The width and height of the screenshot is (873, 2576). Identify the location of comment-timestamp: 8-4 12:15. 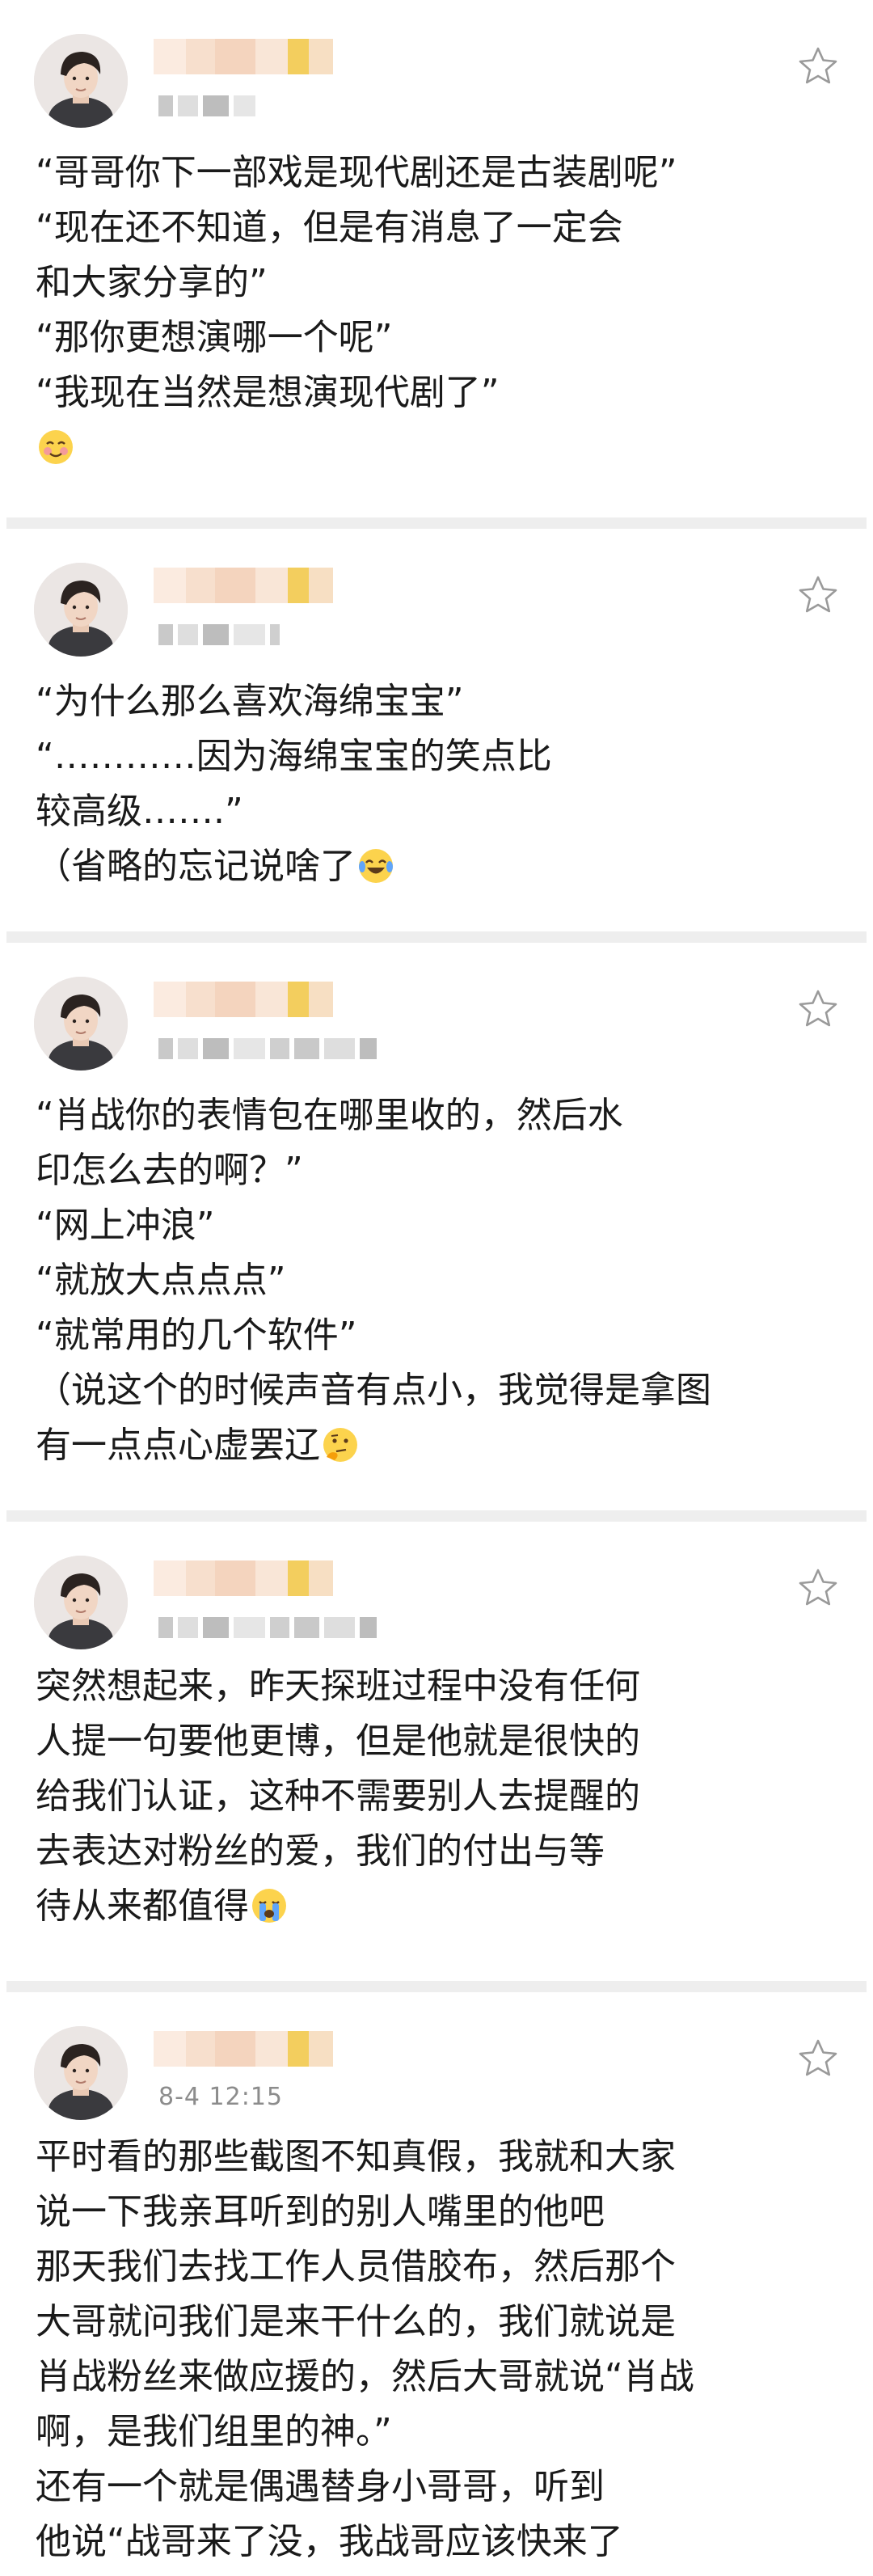
(220, 2097).